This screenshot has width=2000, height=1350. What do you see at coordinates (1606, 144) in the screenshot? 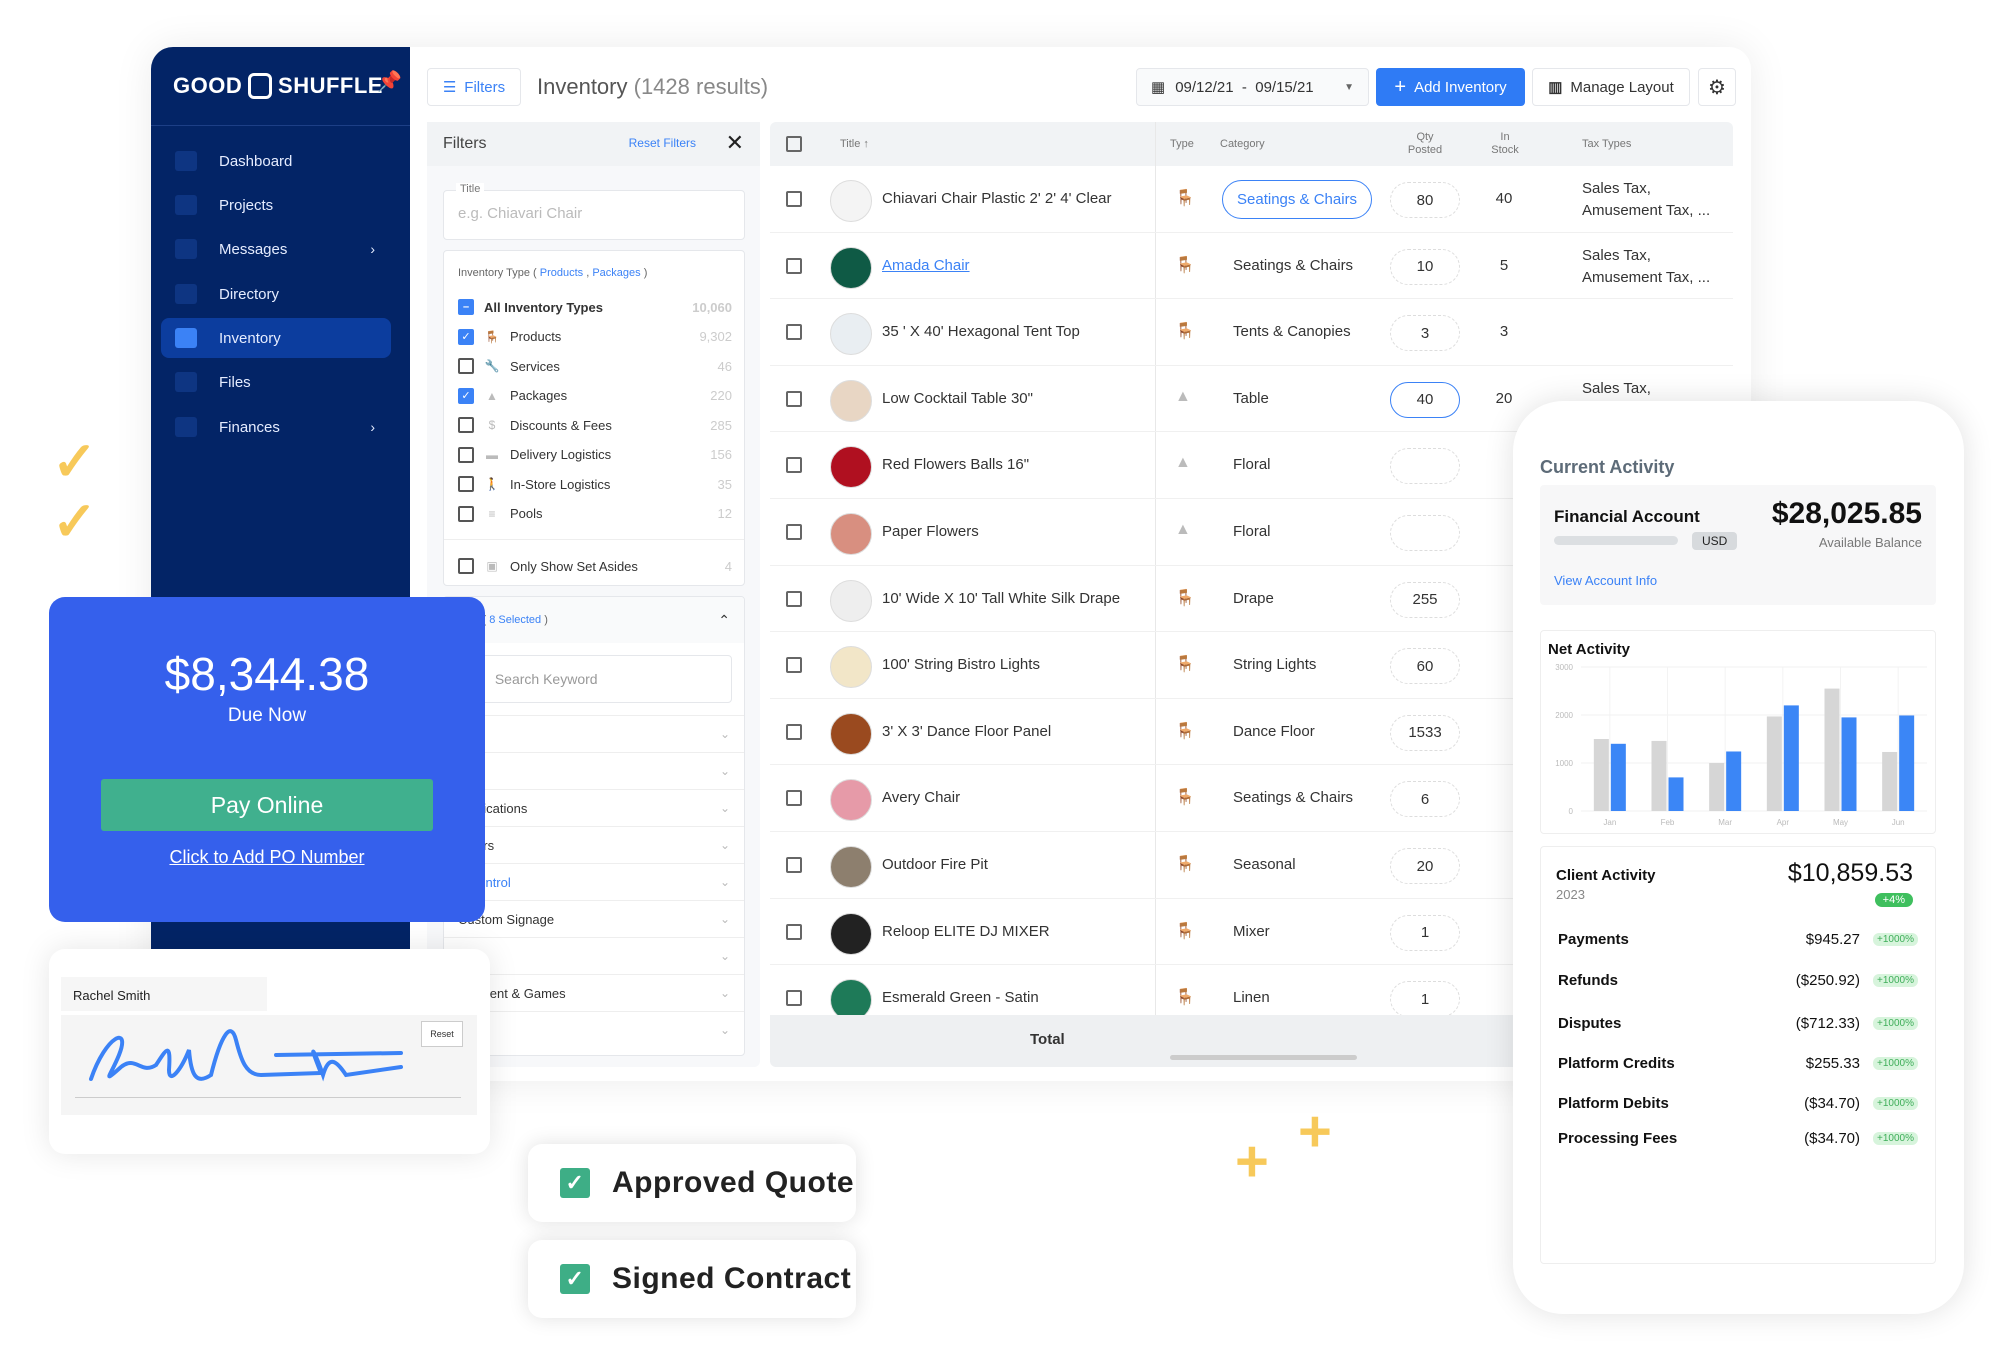
I see `column-tax-types: Tax Types` at bounding box center [1606, 144].